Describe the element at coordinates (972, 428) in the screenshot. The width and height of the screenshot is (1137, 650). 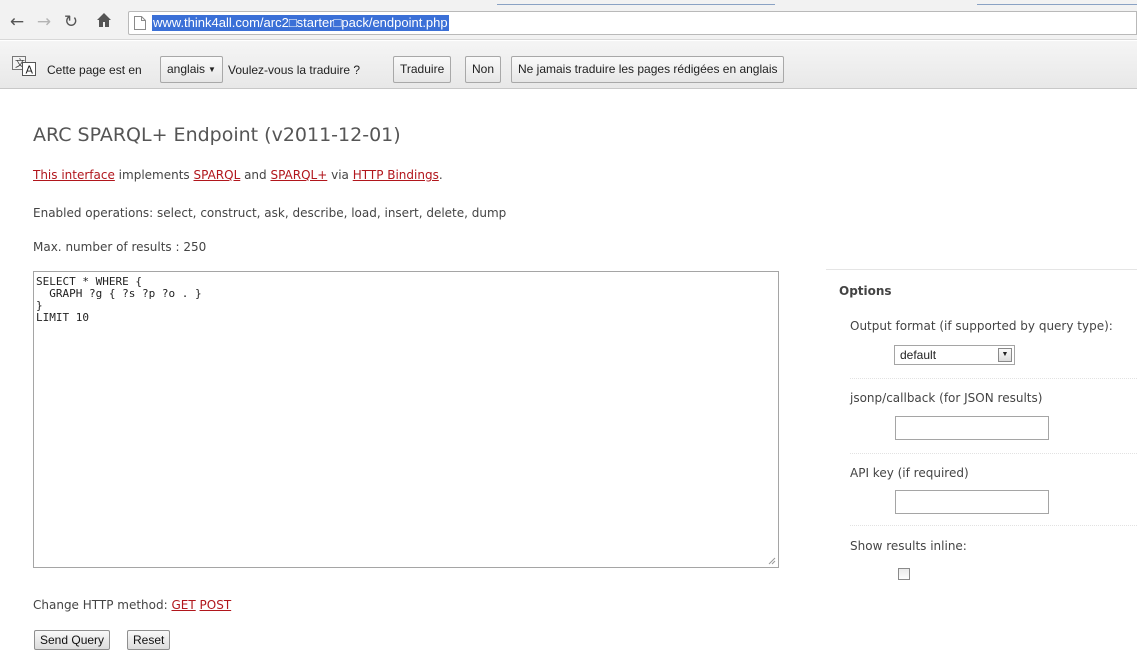
I see `jsonp-input` at that location.